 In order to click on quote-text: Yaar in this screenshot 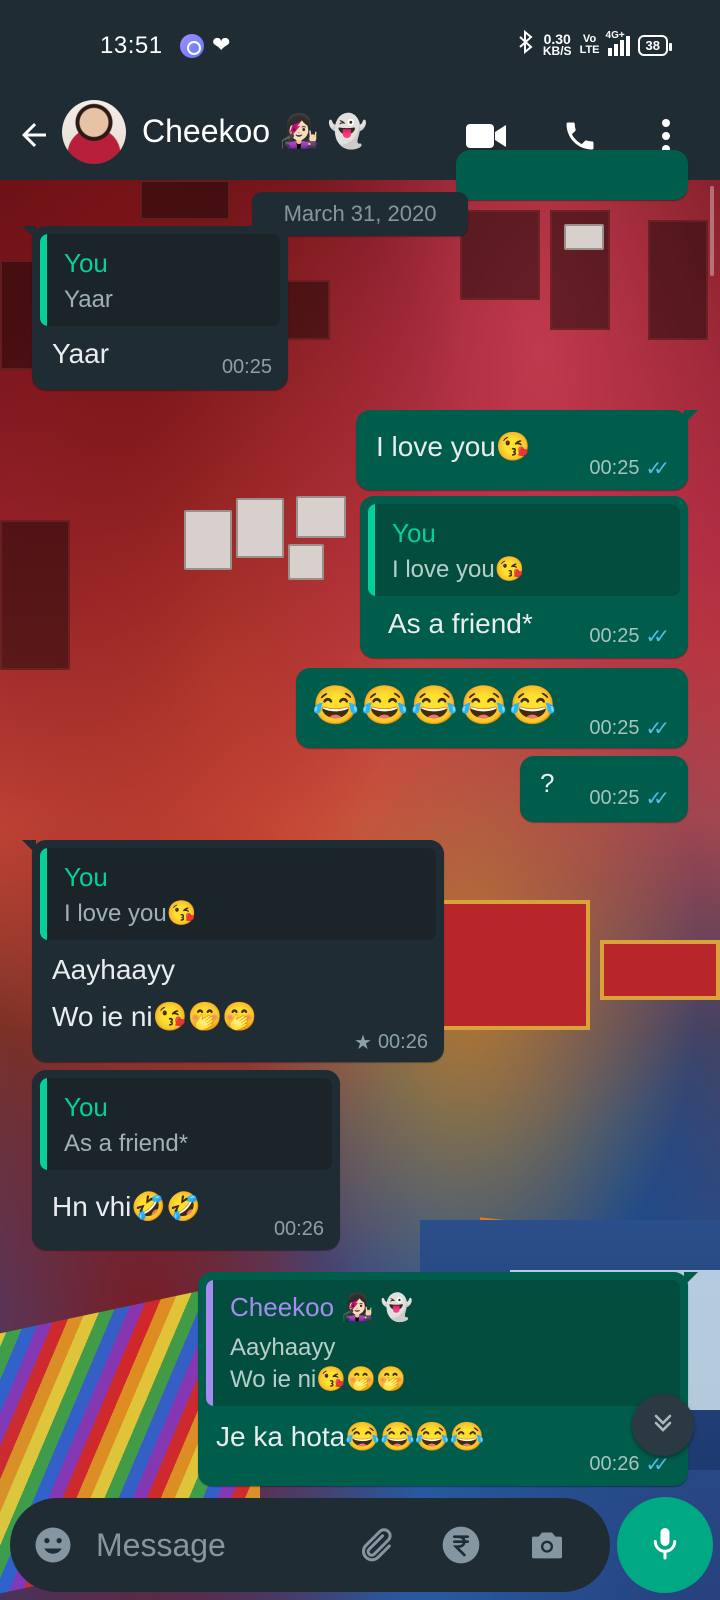, I will do `click(88, 299)`.